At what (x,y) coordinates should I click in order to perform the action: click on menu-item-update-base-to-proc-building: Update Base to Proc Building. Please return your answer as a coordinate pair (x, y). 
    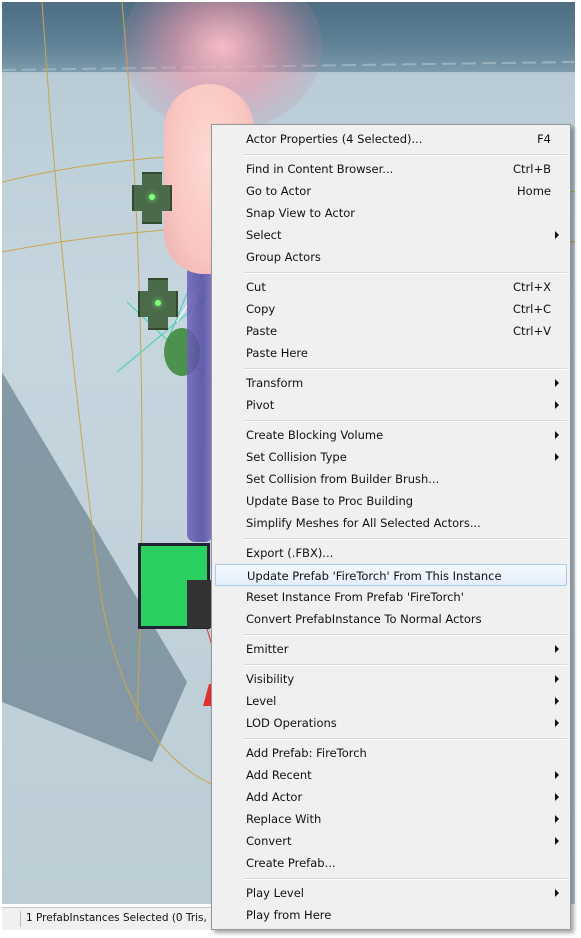
    Looking at the image, I should click on (391, 501).